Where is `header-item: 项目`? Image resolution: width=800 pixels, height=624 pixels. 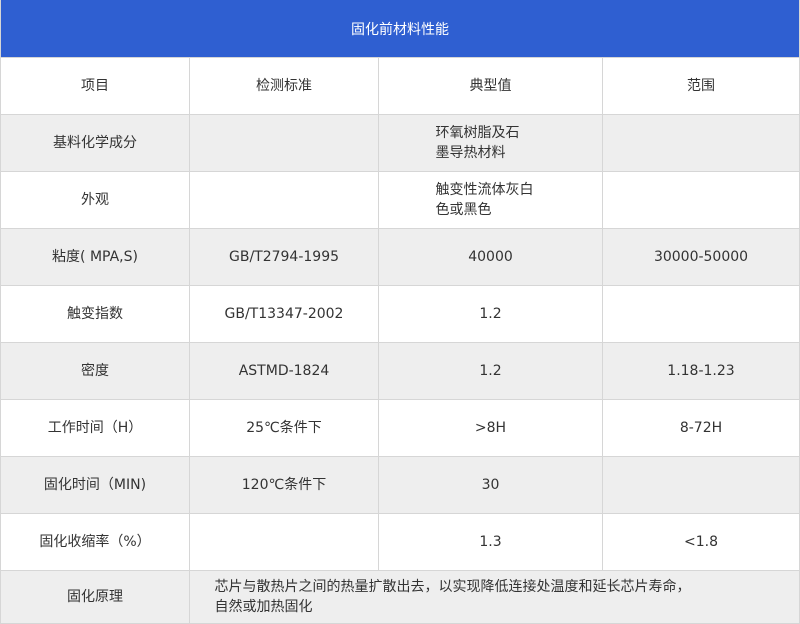 header-item: 项目 is located at coordinates (95, 86).